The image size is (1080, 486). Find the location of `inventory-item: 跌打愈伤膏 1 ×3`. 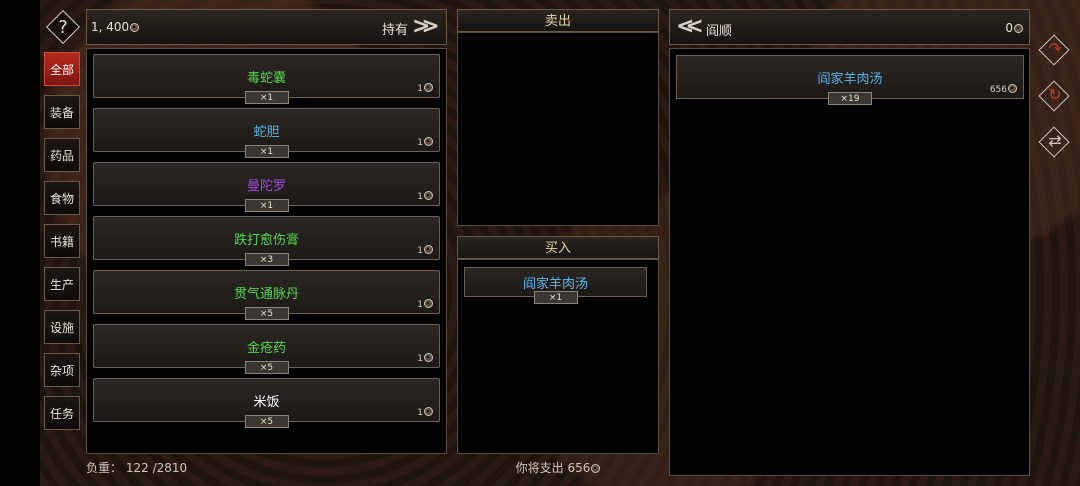

inventory-item: 跌打愈伤膏 1 ×3 is located at coordinates (266, 241).